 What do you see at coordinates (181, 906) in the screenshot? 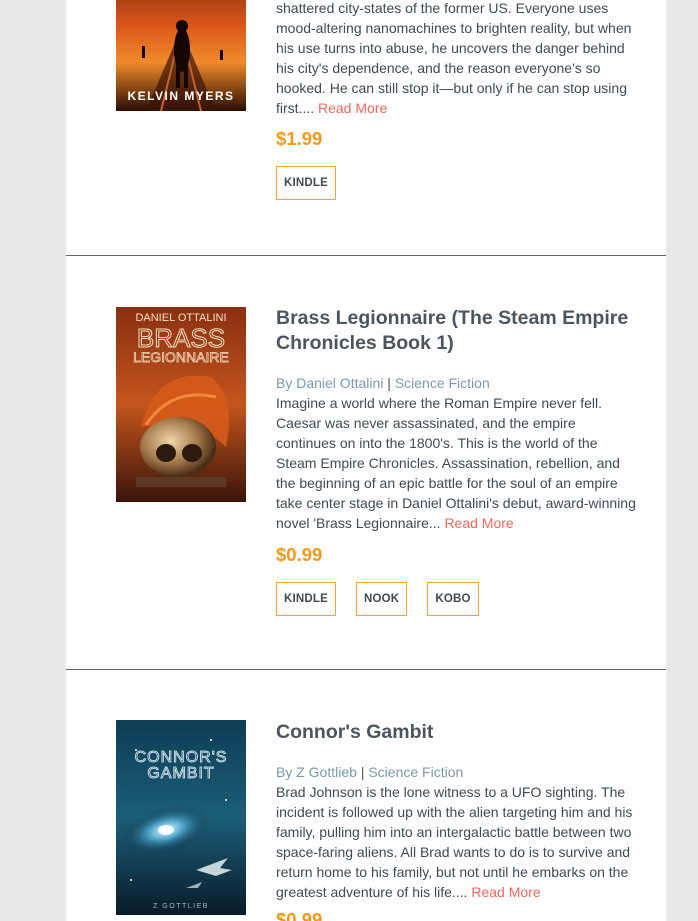
I see `cover-author-text: Z GOTTLIEB` at bounding box center [181, 906].